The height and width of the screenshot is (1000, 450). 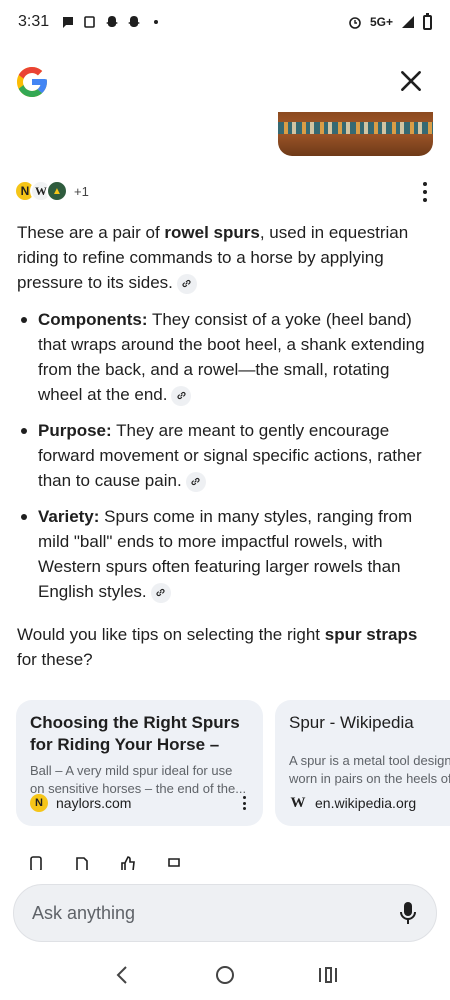 I want to click on google-g-logo, so click(x=32, y=82).